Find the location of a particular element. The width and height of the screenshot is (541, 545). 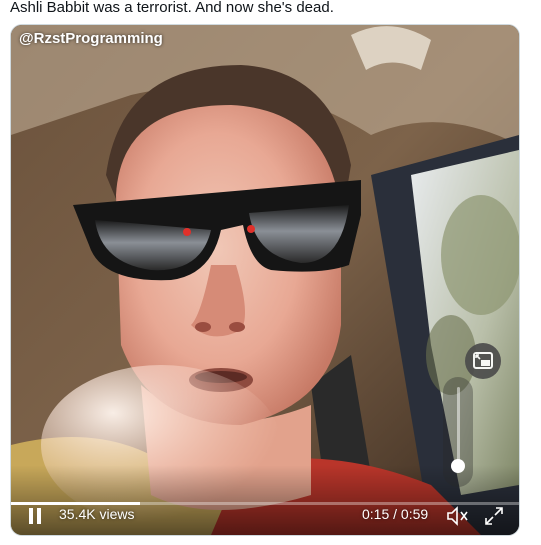

picture-in-picture-icon is located at coordinates (483, 360).